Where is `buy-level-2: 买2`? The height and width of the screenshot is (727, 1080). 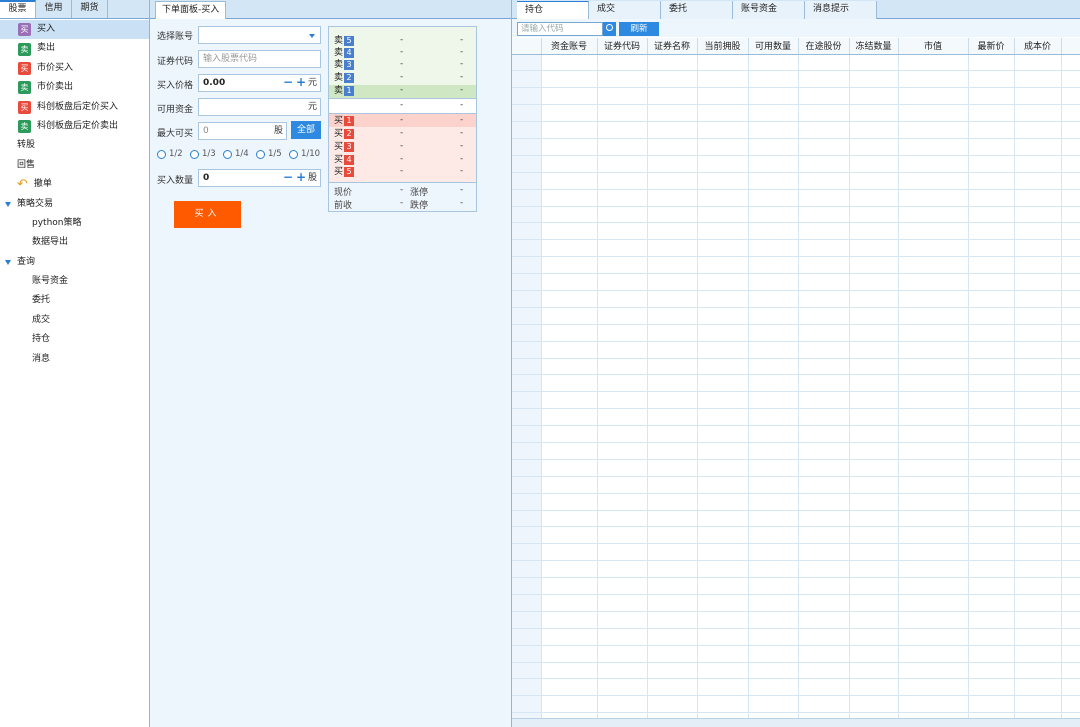 buy-level-2: 买2 is located at coordinates (344, 134).